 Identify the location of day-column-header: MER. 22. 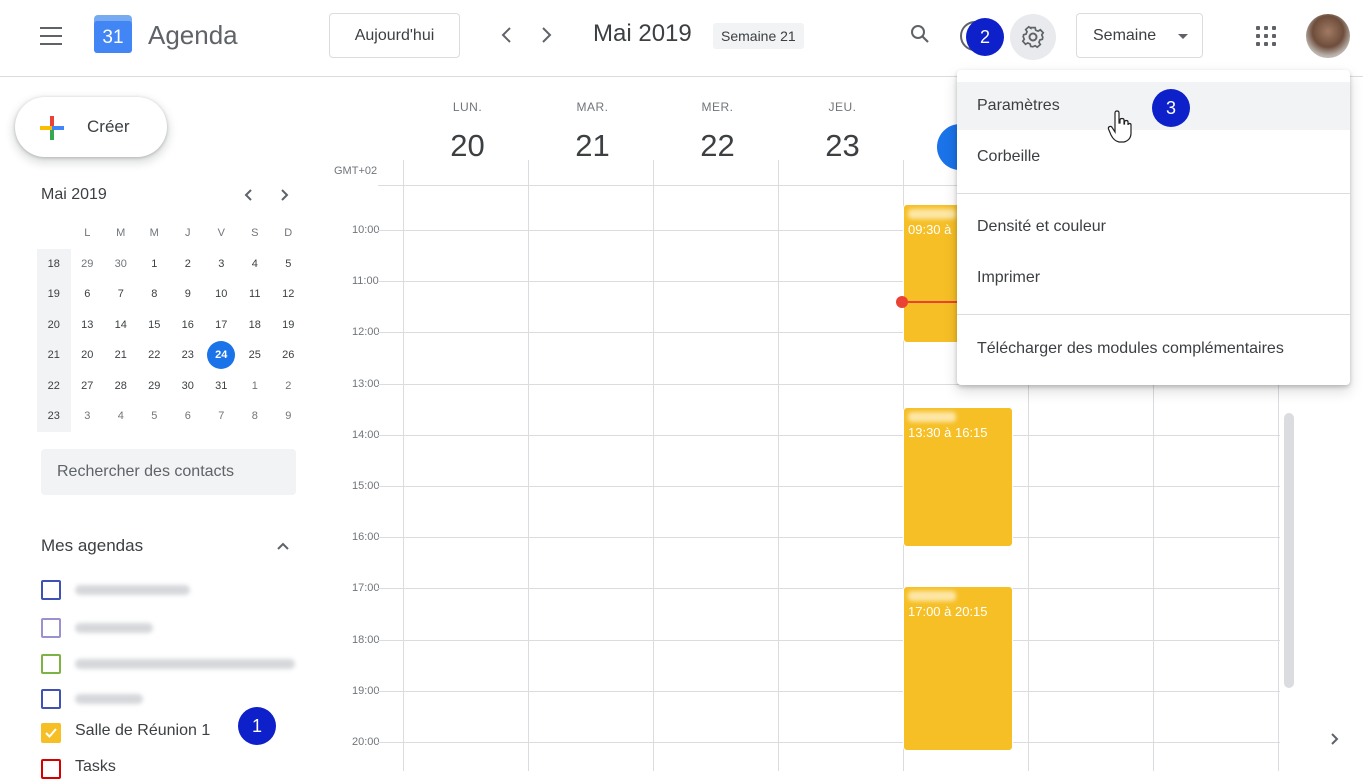
(717, 132).